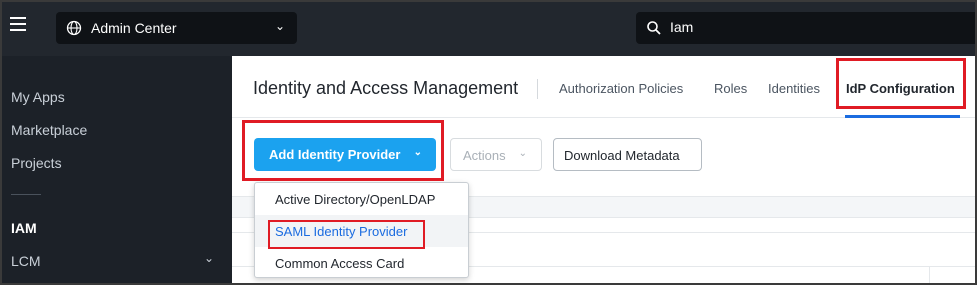 The width and height of the screenshot is (977, 285). I want to click on menu-item-label: Common Access Card, so click(340, 263).